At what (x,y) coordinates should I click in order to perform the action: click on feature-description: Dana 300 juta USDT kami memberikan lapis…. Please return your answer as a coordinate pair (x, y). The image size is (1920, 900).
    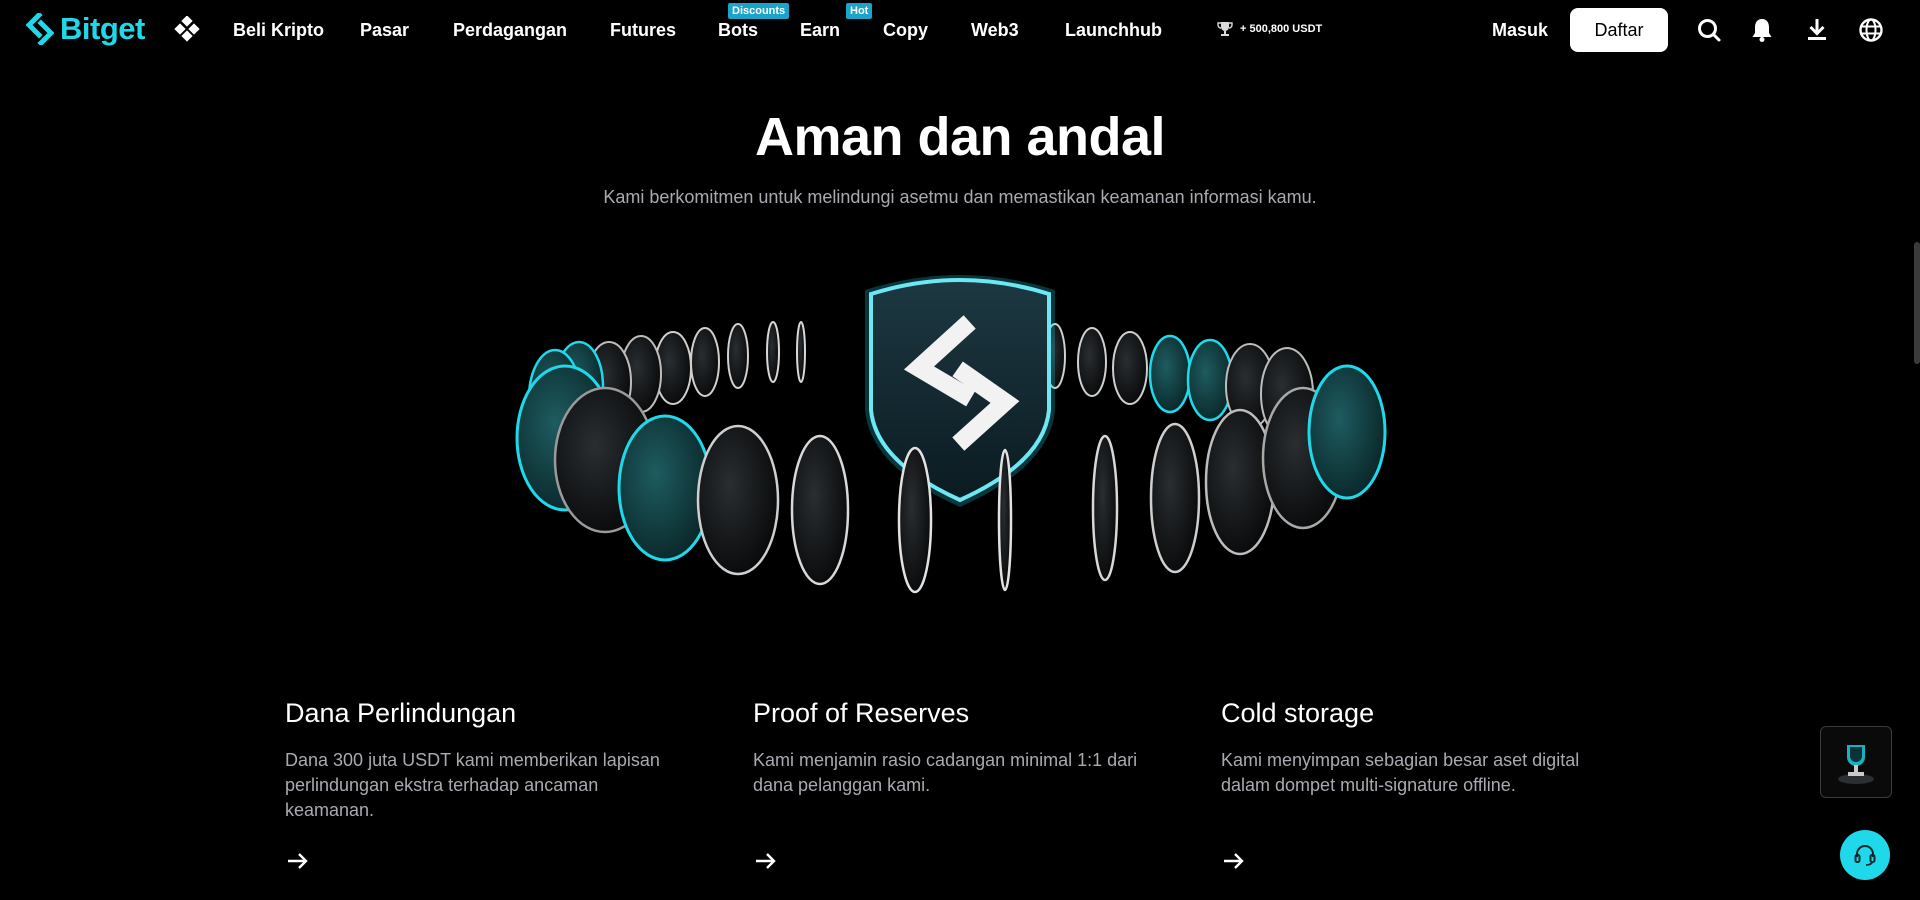
    Looking at the image, I should click on (472, 785).